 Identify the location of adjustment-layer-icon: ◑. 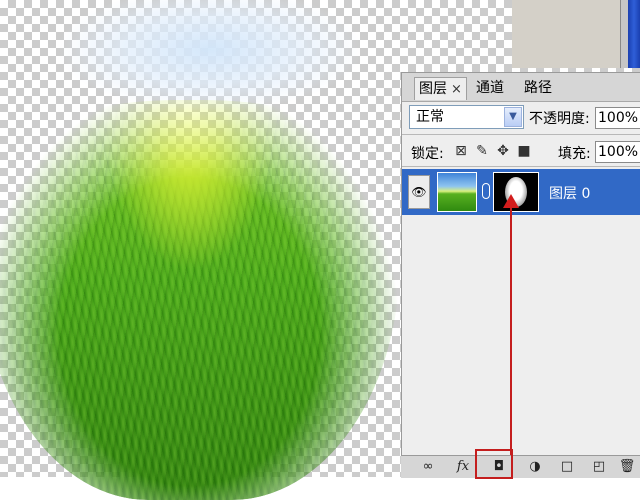
(535, 467).